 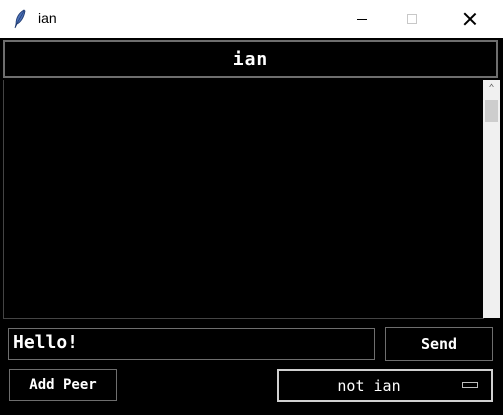 I want to click on chat-title: ian, so click(x=250, y=59).